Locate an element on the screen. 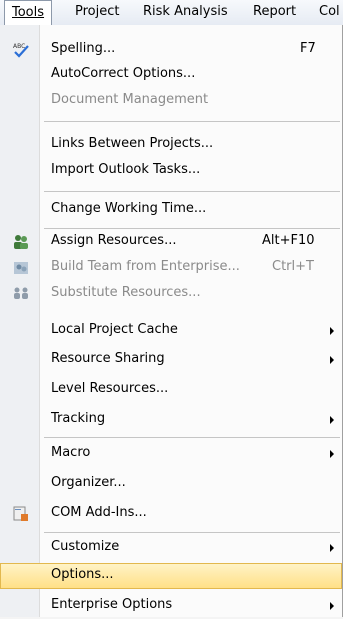 This screenshot has width=343, height=619. menu-item-build-team: Build Team from Enterprise... Ctrl+T is located at coordinates (171, 268).